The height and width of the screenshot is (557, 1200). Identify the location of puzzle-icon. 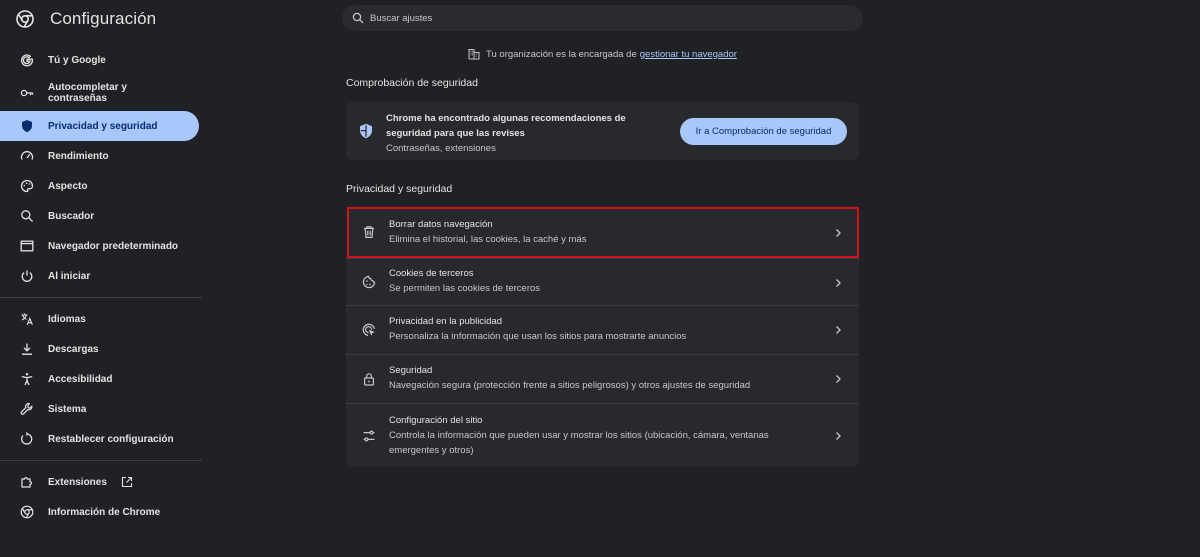
(27, 482).